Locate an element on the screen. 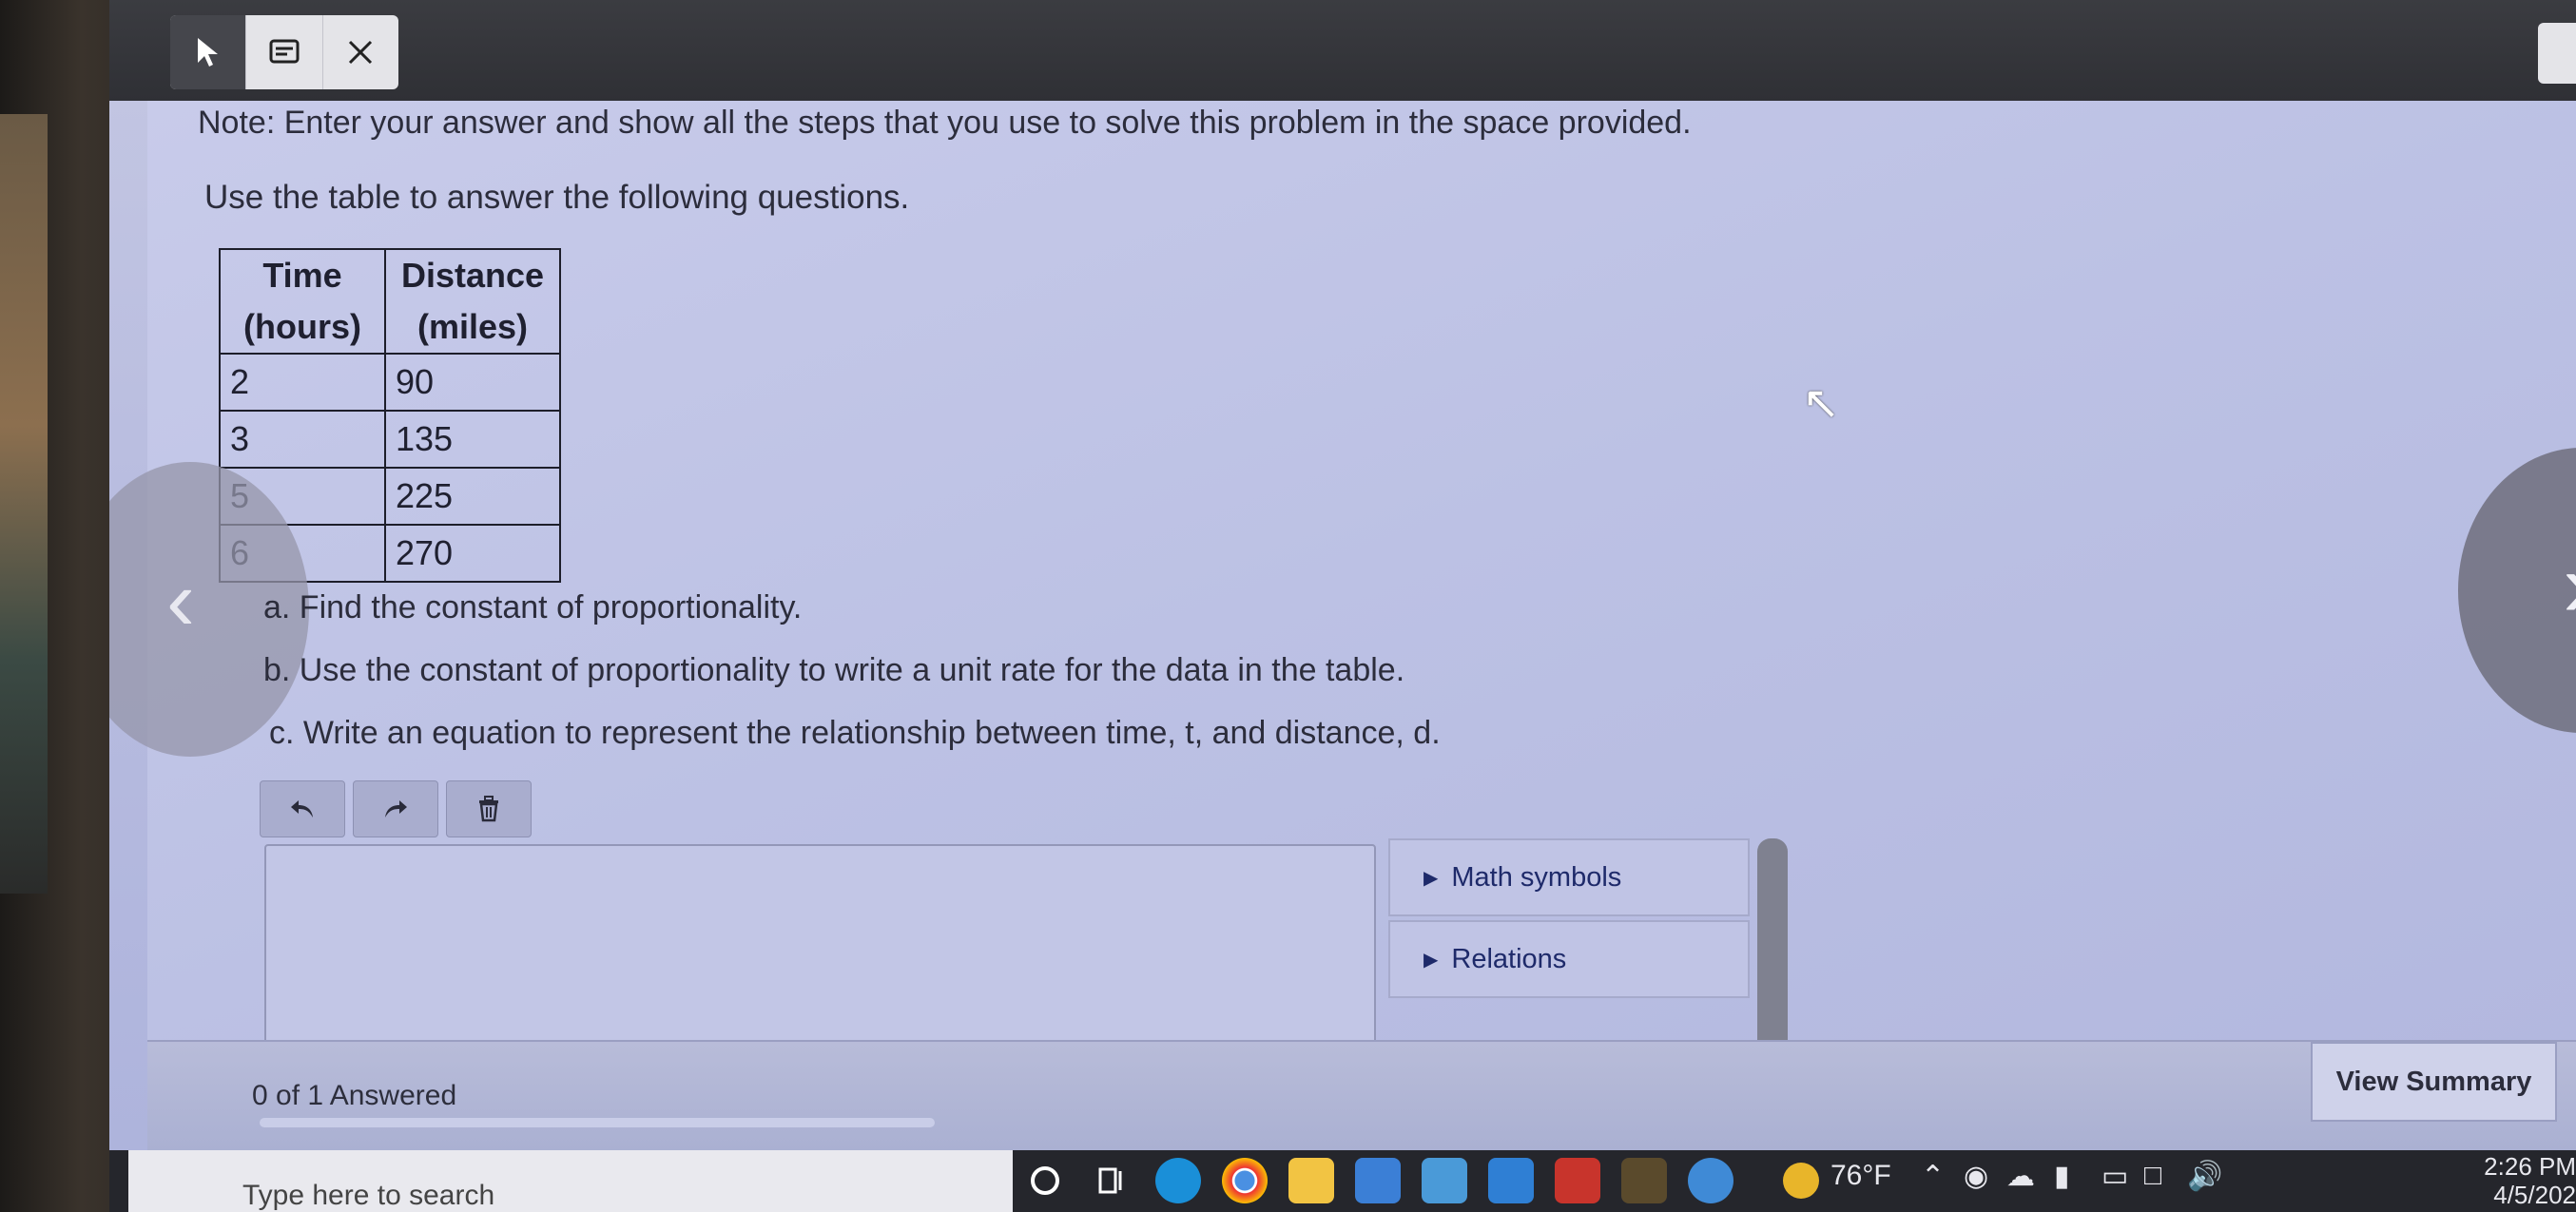 This screenshot has width=2576, height=1212. table-cell: 2 is located at coordinates (302, 383).